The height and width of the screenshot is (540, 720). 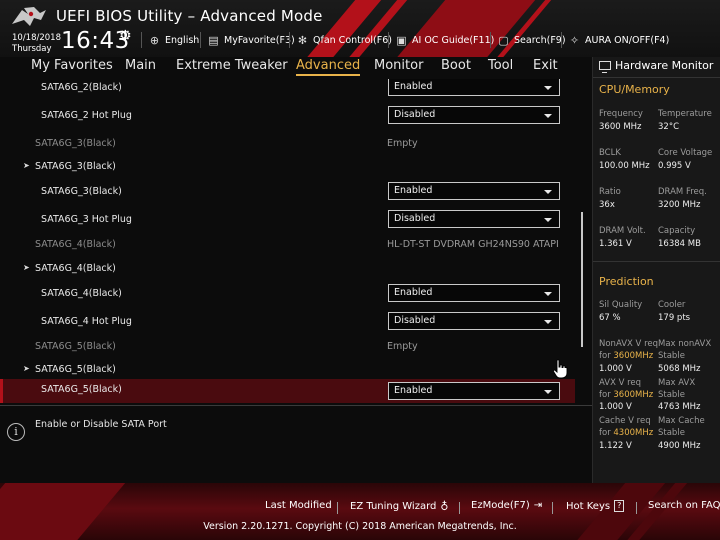 I want to click on cooler-label: Cooler, so click(x=672, y=305).